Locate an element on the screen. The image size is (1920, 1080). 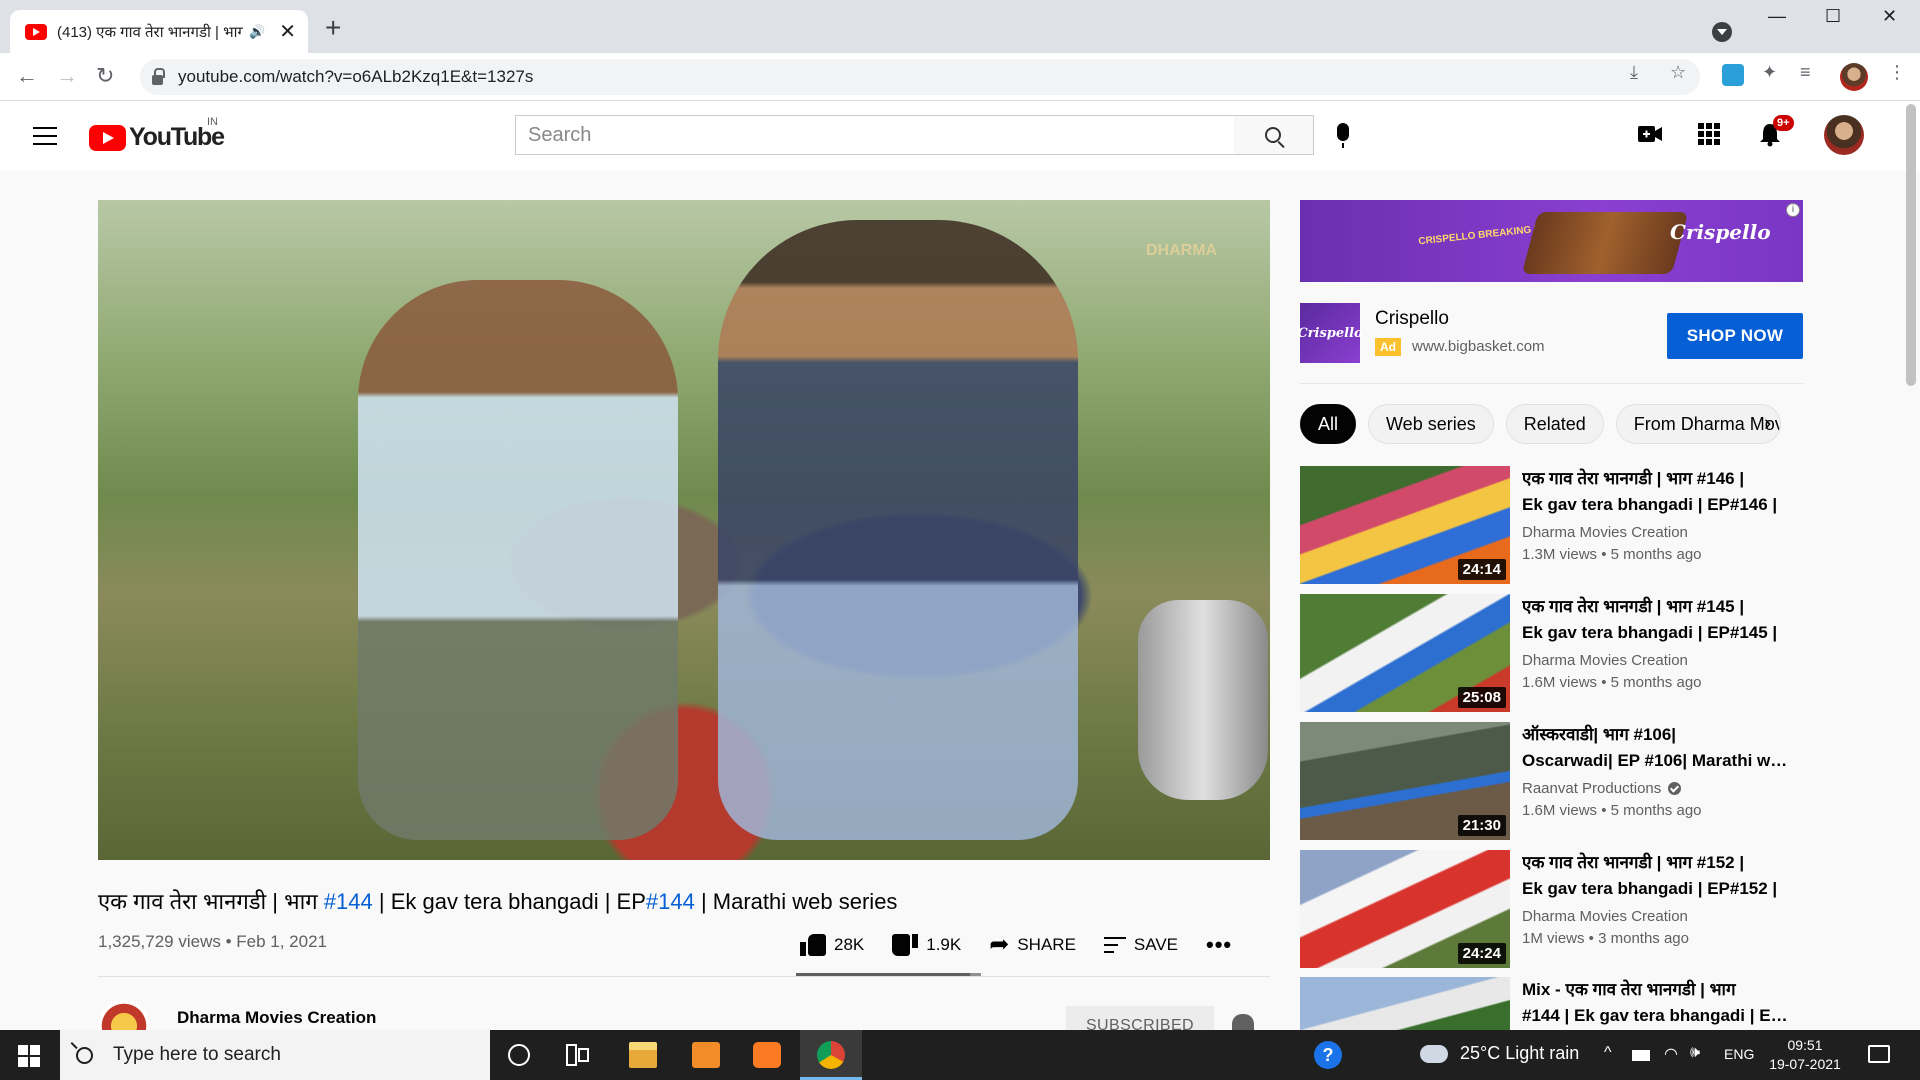
recommended-channel: Raanvat Productions is located at coordinates (1602, 788).